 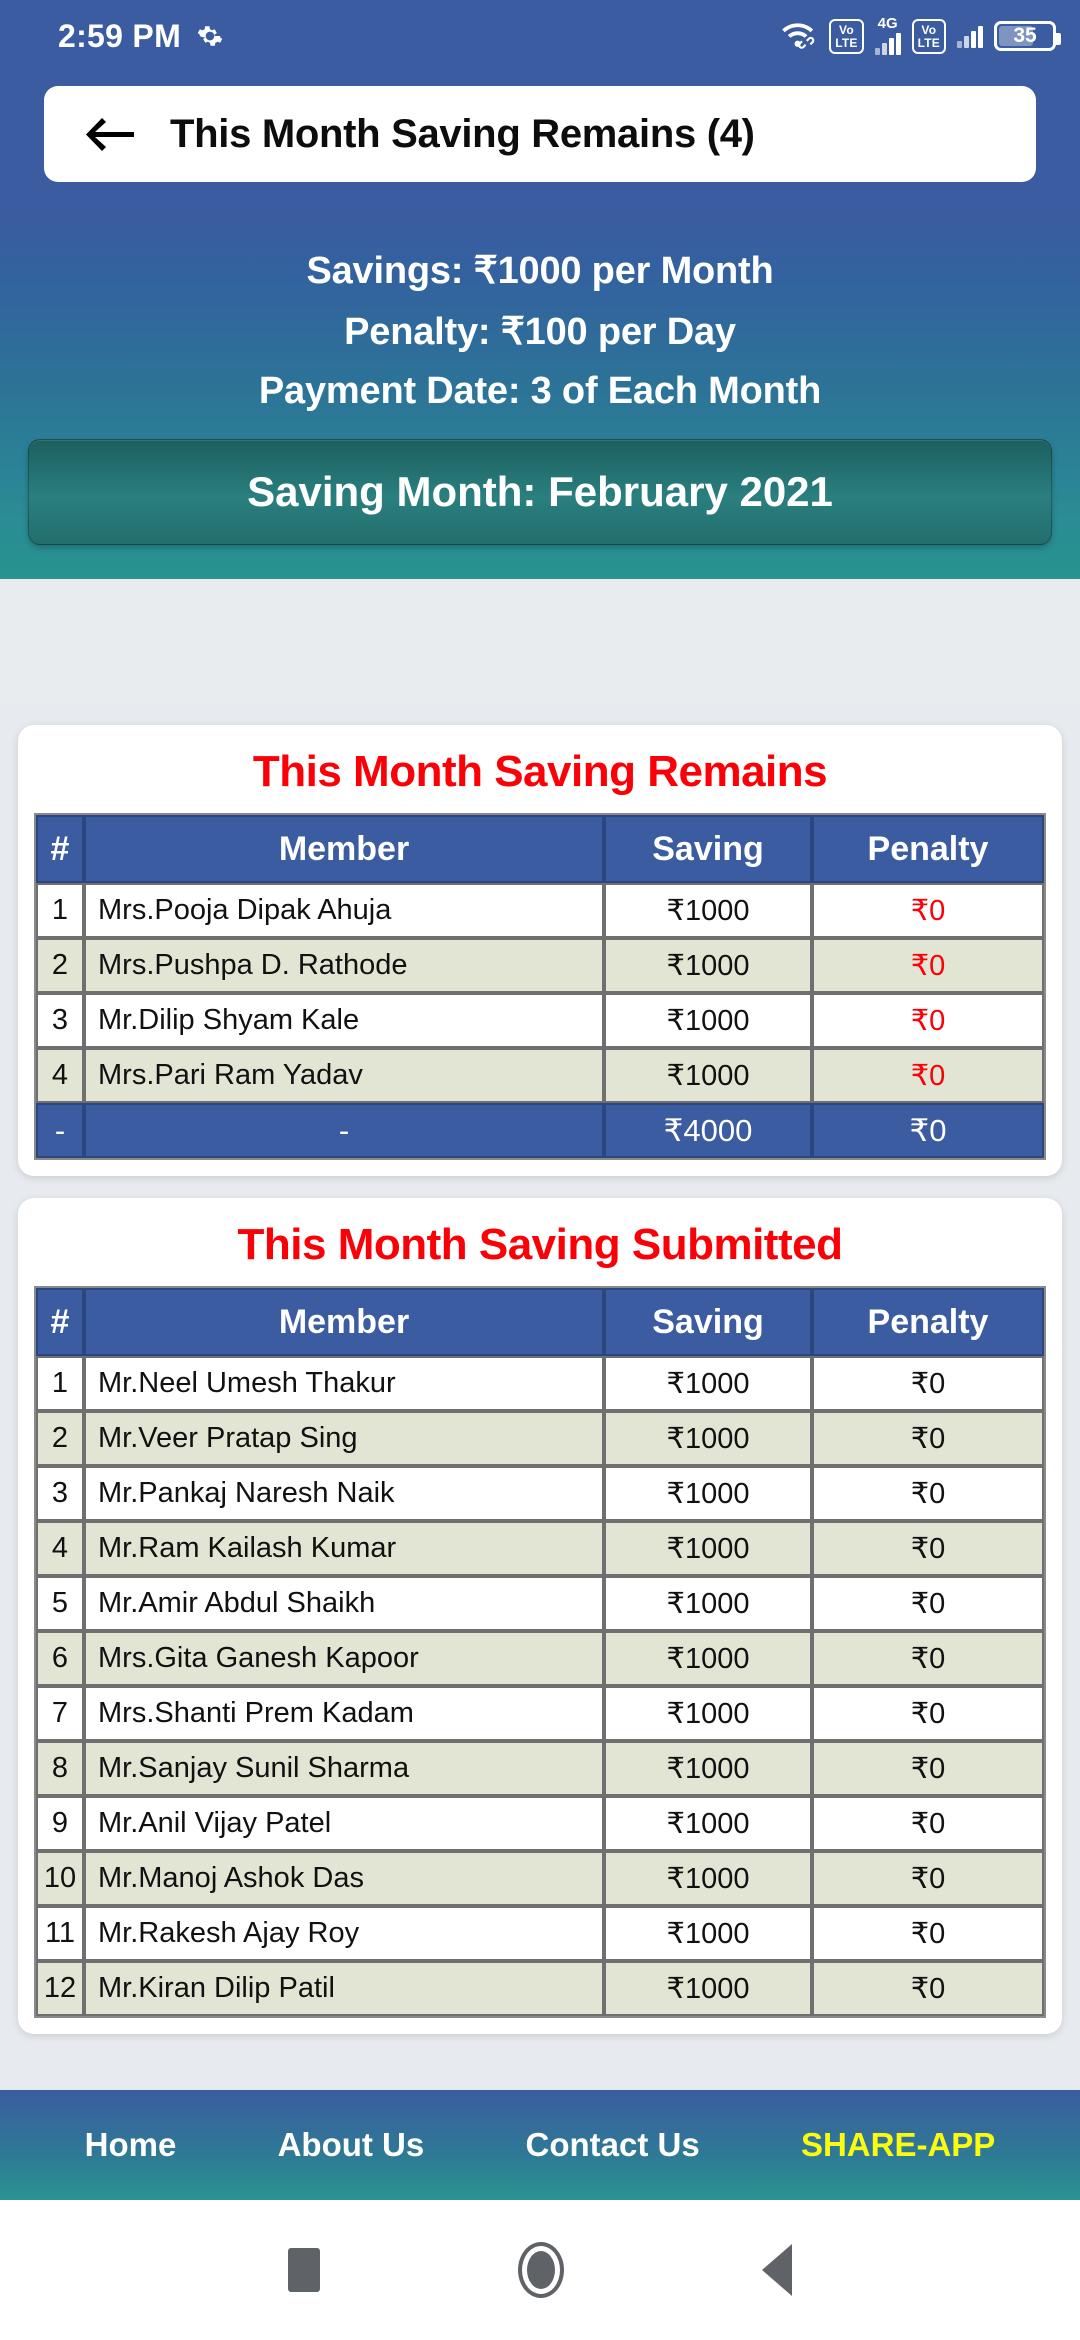 I want to click on table-row: 3 Mr.Pankaj Naresh Naik ₹1000 ₹0, so click(x=540, y=1493).